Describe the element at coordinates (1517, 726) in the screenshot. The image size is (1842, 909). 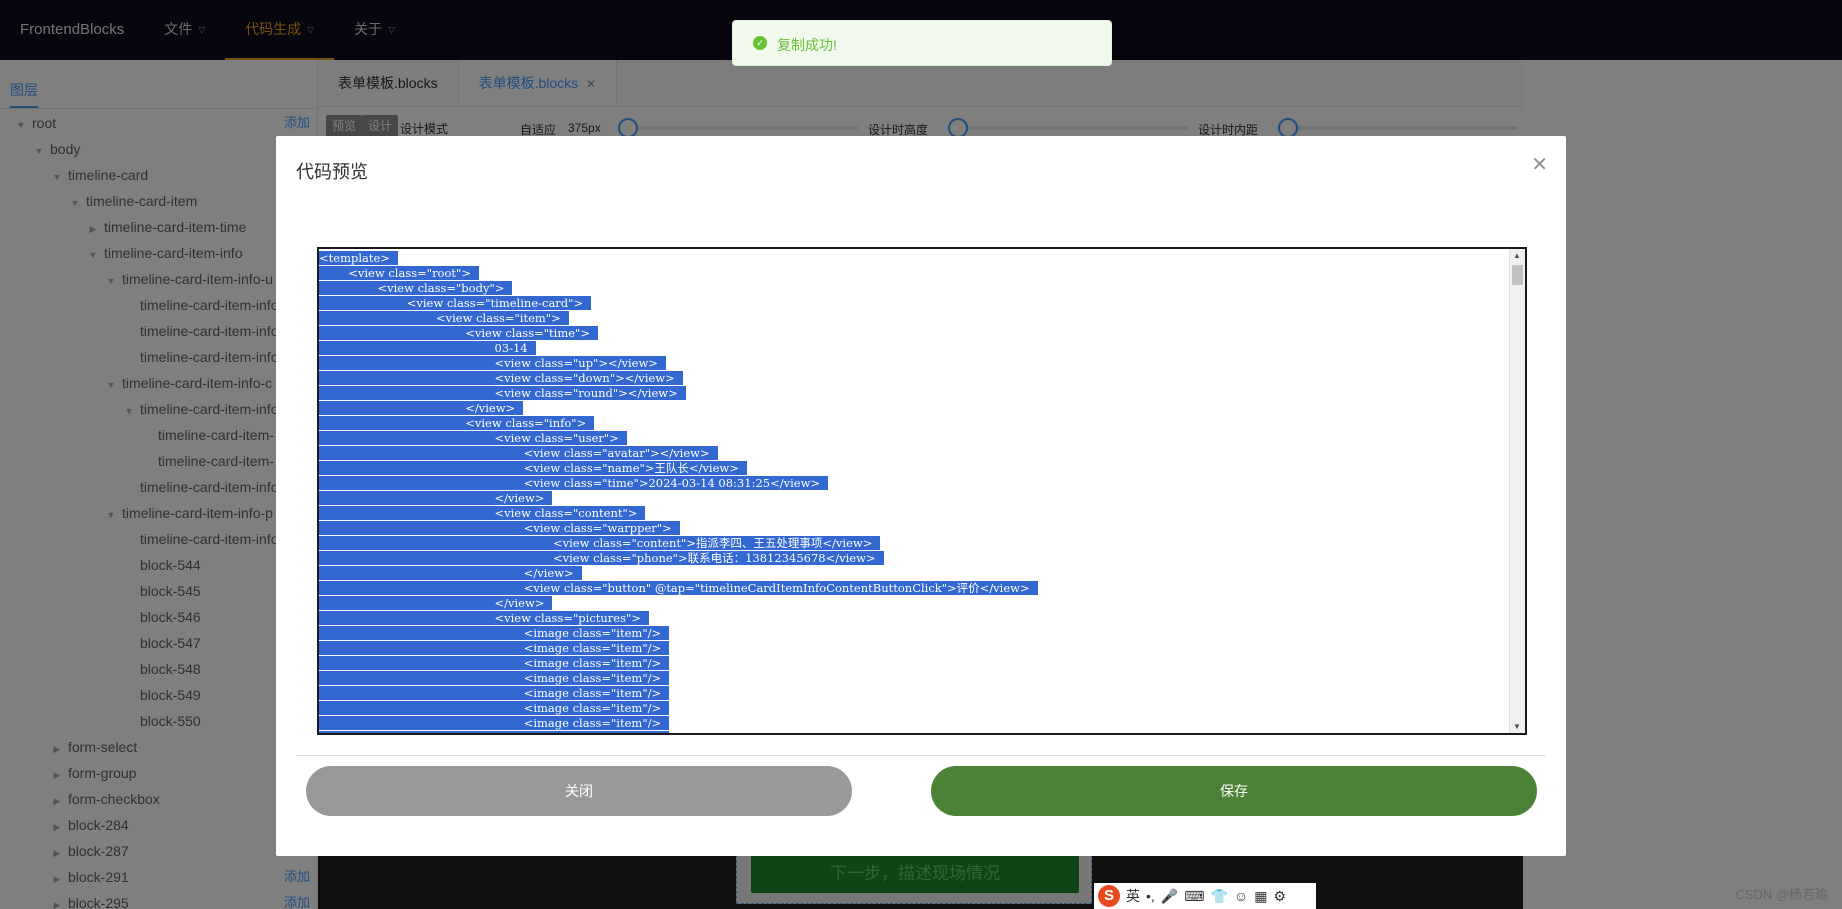
I see `scroll-down-icon: ▼` at that location.